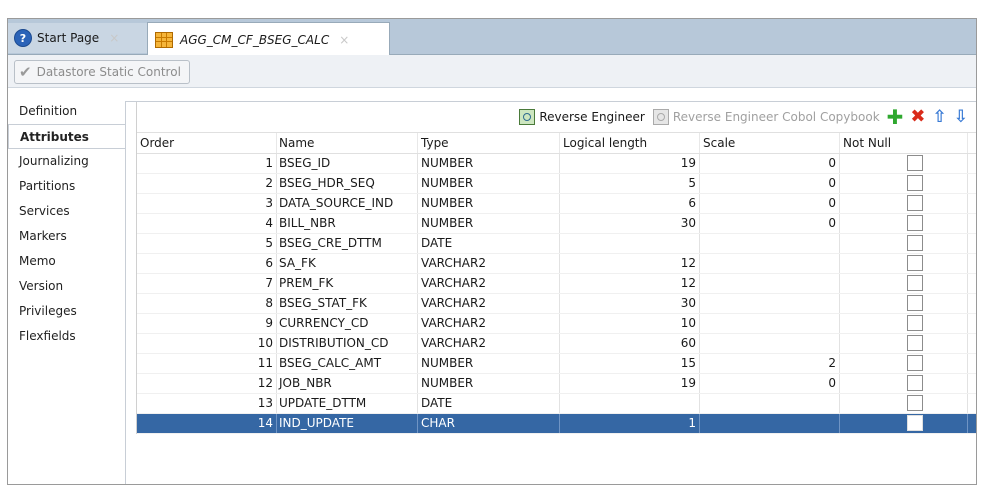 This screenshot has width=982, height=489. I want to click on reverse-engineer-cobol-button: Reverse Engineer Cobol Copybook, so click(766, 117).